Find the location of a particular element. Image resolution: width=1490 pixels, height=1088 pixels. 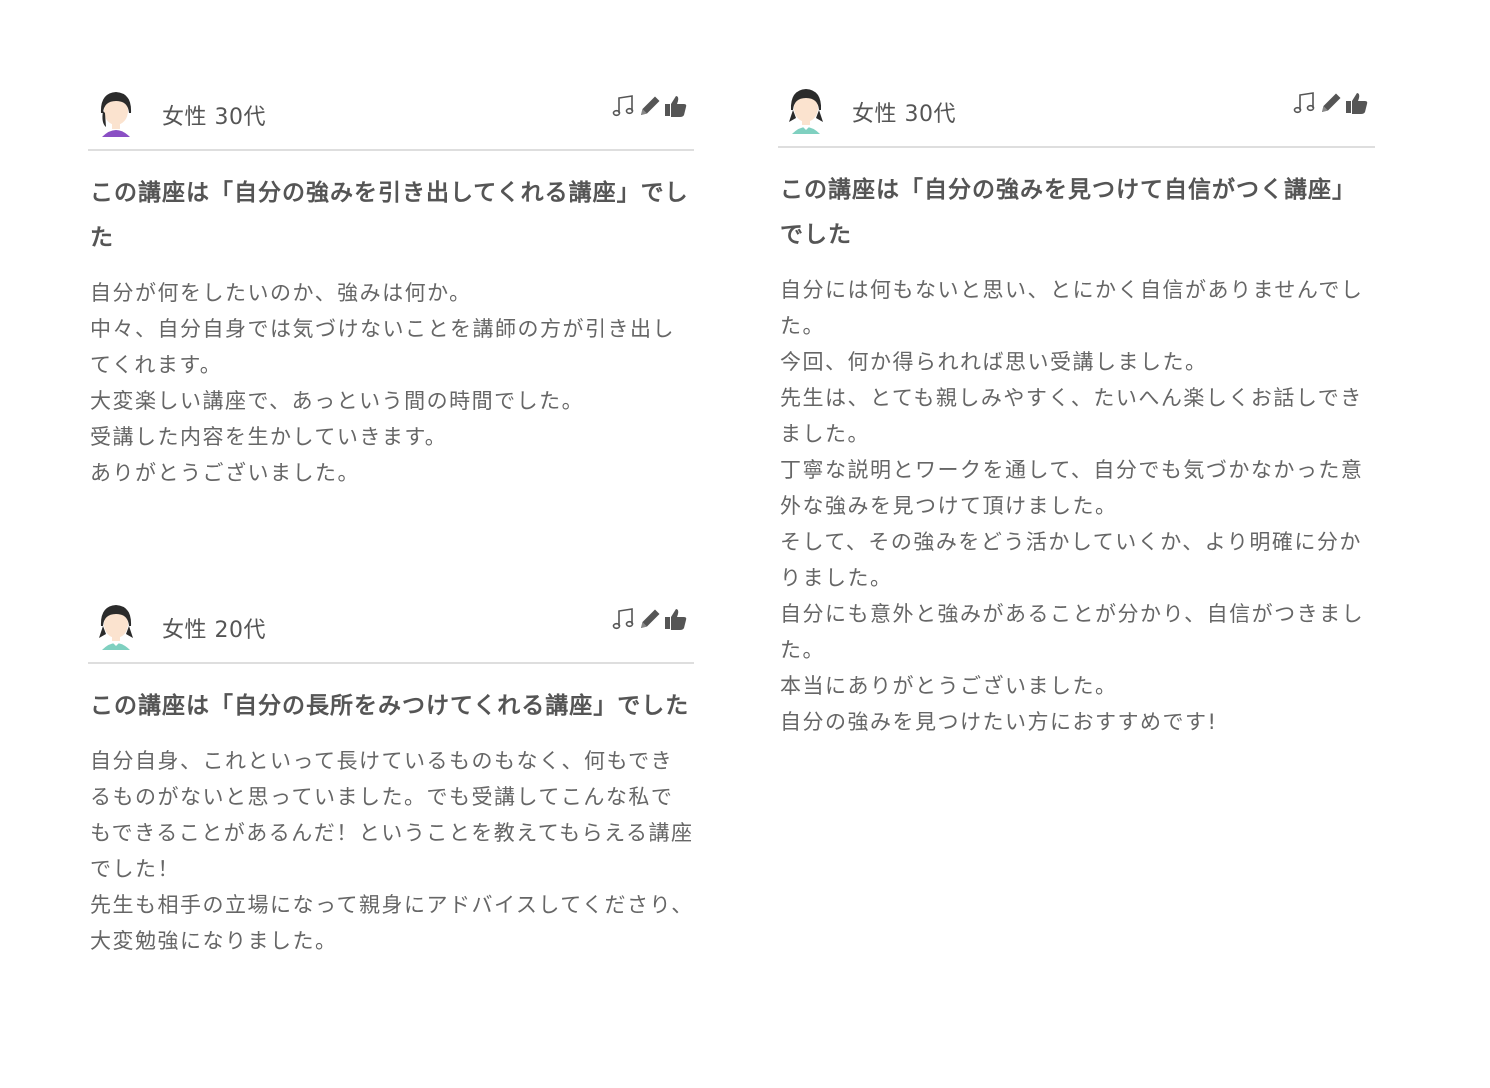

review-body-line: 自分が何をしたいのか、強みは何か。 is located at coordinates (281, 293).